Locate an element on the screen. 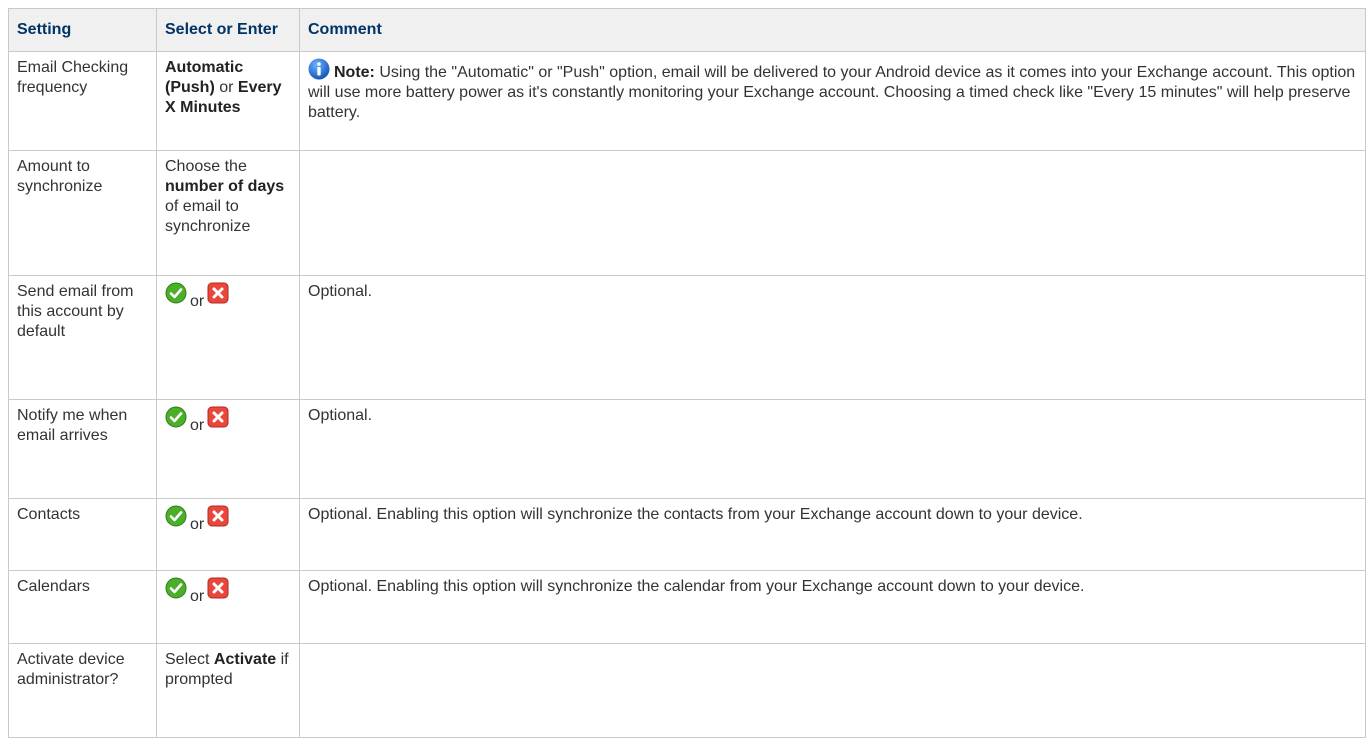 The width and height of the screenshot is (1372, 738). setting-cell: Notify me when email arrives is located at coordinates (82, 449).